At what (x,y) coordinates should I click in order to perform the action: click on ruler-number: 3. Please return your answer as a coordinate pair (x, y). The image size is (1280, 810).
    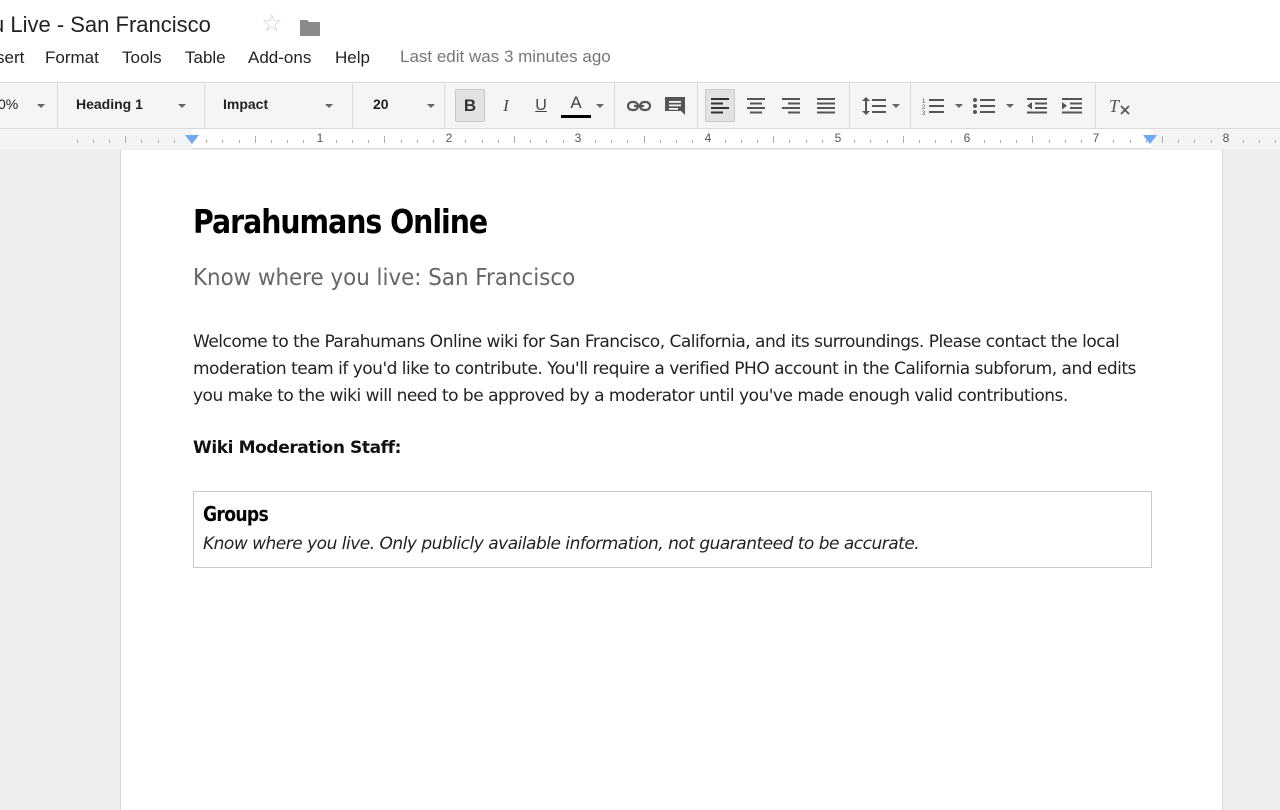
    Looking at the image, I should click on (578, 138).